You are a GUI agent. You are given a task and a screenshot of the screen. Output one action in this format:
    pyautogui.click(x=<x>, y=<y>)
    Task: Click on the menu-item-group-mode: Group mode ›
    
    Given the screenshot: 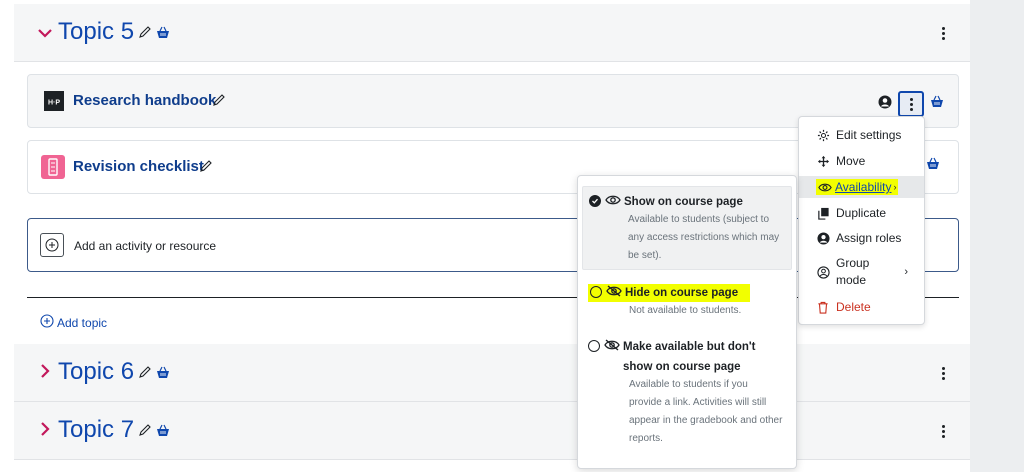 What is the action you would take?
    pyautogui.click(x=861, y=272)
    